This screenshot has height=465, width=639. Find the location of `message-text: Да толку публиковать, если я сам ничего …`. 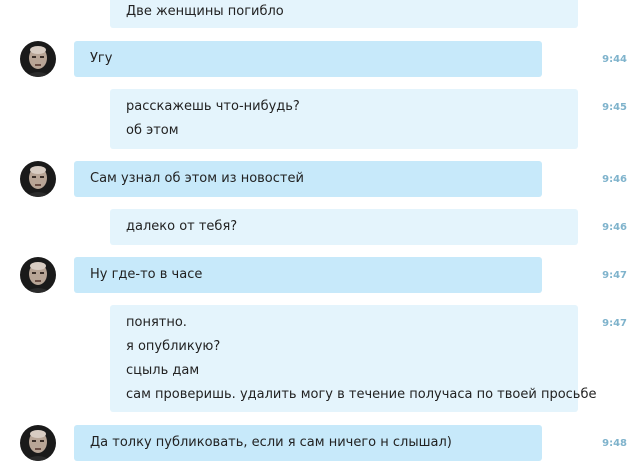

message-text: Да толку публиковать, если я сам ничего … is located at coordinates (271, 442).